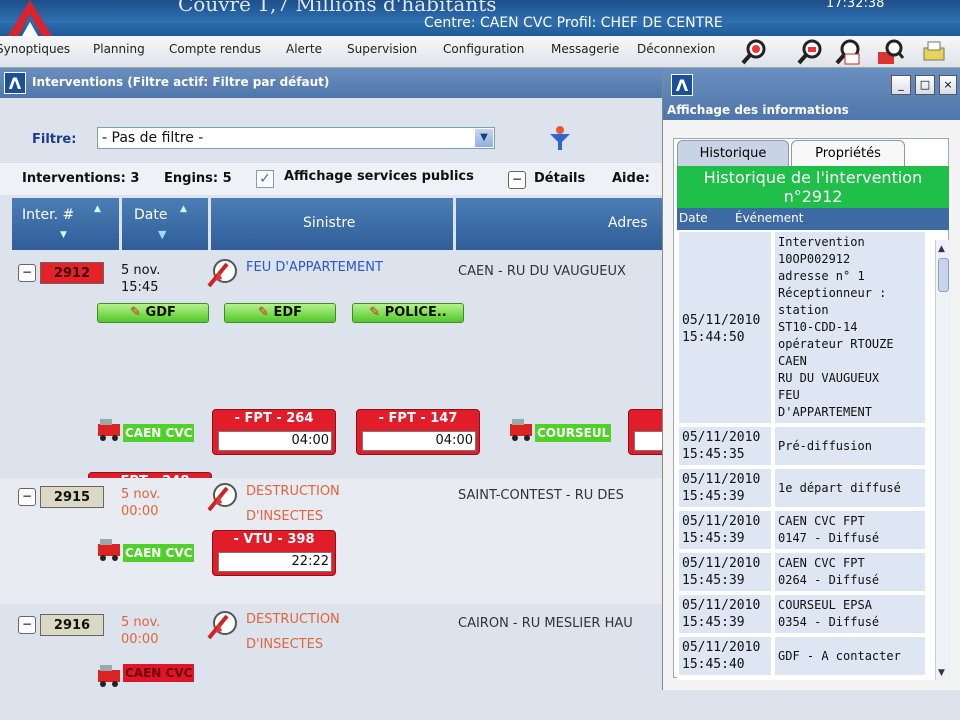 This screenshot has width=960, height=720. I want to click on intervention-number: 2916, so click(72, 625).